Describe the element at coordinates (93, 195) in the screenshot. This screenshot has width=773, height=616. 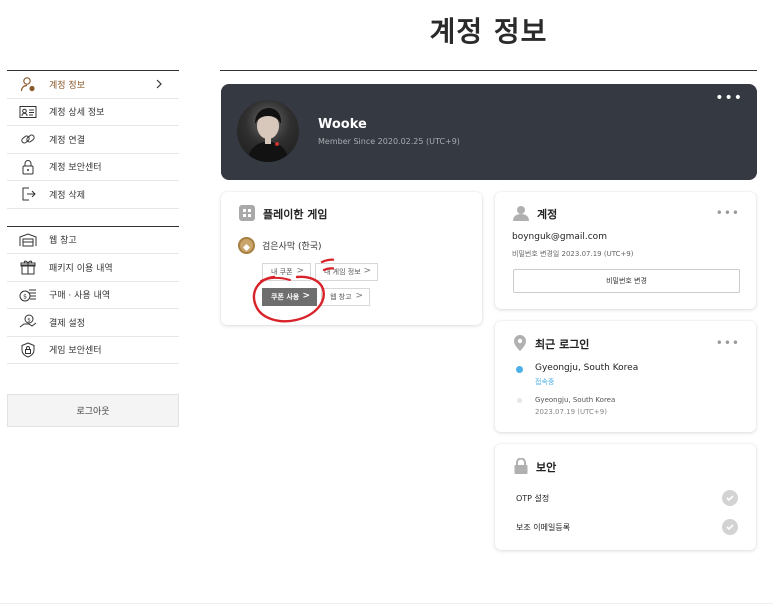
I see `sidebar-item-account-delete: 계정 삭제` at that location.